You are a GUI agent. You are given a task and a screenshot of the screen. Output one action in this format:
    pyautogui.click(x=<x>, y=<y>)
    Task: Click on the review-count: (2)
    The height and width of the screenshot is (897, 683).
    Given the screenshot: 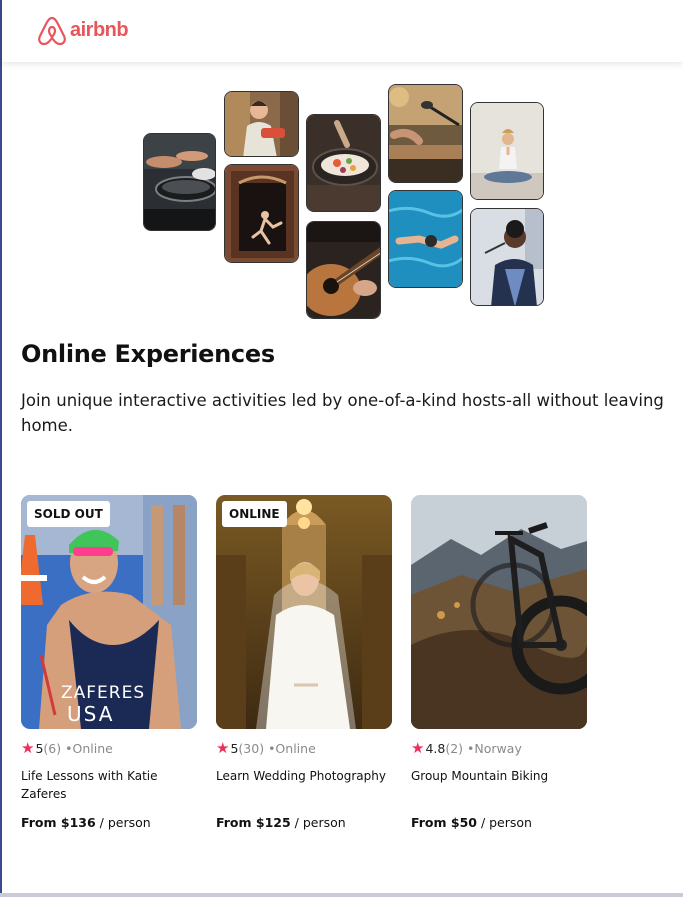 What is the action you would take?
    pyautogui.click(x=454, y=748)
    